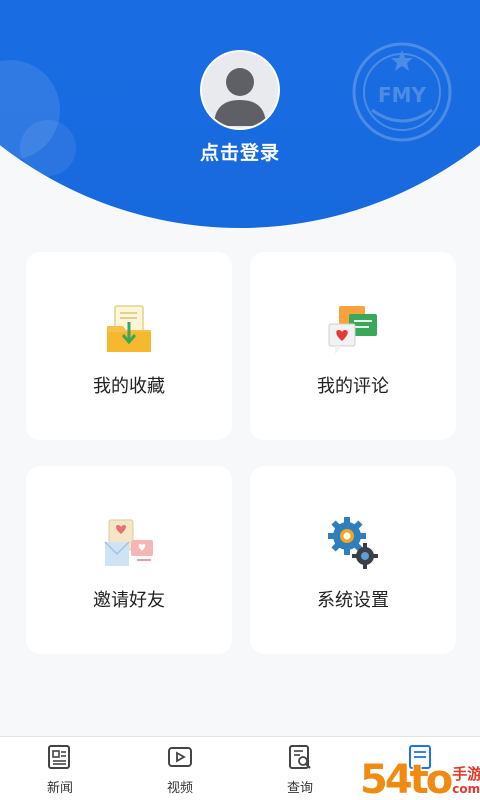 This screenshot has width=480, height=800. I want to click on favorites-label: 我的收藏, so click(129, 386).